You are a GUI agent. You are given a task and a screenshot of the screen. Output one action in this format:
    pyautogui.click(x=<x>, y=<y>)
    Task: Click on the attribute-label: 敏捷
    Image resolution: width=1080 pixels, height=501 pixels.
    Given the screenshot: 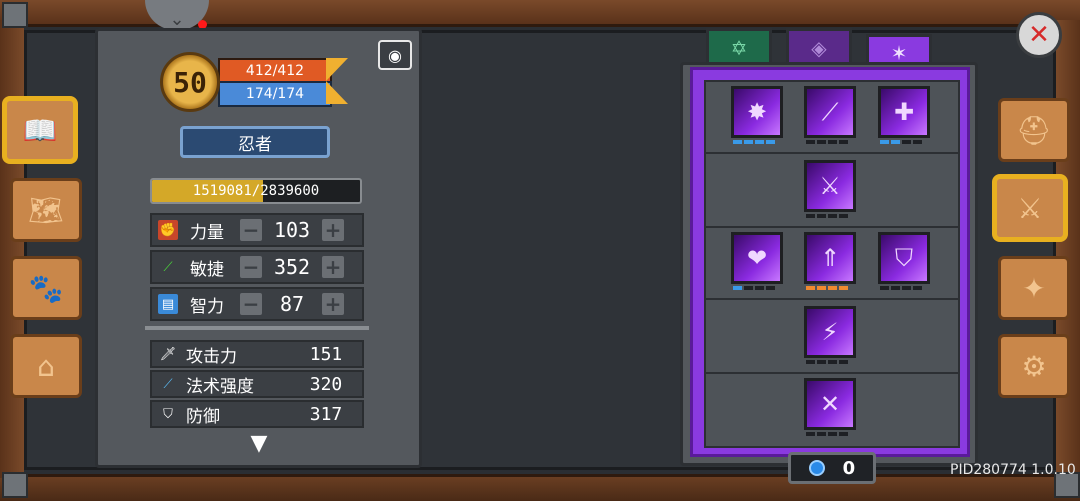 What is the action you would take?
    pyautogui.click(x=207, y=269)
    